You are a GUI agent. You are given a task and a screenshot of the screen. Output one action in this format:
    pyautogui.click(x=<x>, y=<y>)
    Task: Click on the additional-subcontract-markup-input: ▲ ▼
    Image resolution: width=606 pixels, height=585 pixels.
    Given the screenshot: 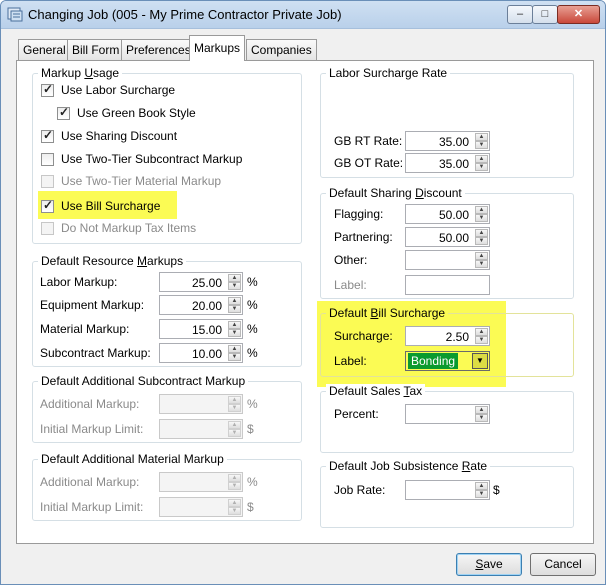 What is the action you would take?
    pyautogui.click(x=201, y=404)
    